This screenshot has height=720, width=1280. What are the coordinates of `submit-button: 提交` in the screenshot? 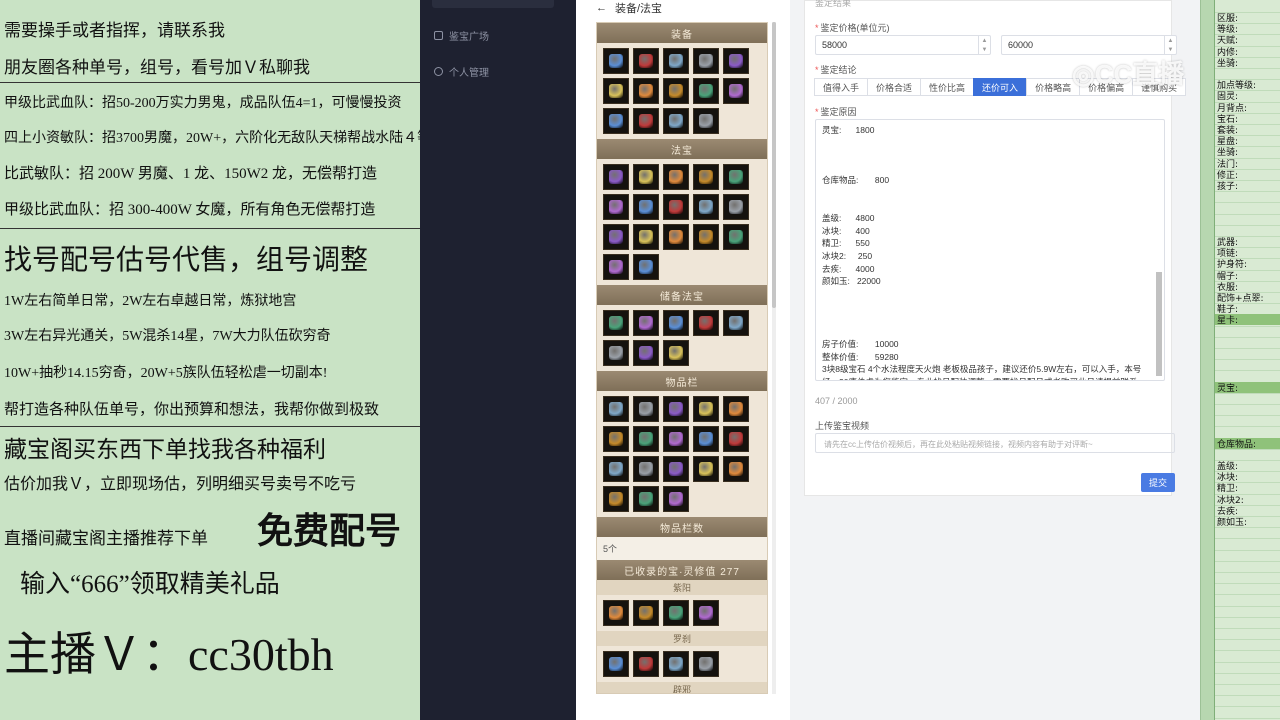 It's located at (1158, 482).